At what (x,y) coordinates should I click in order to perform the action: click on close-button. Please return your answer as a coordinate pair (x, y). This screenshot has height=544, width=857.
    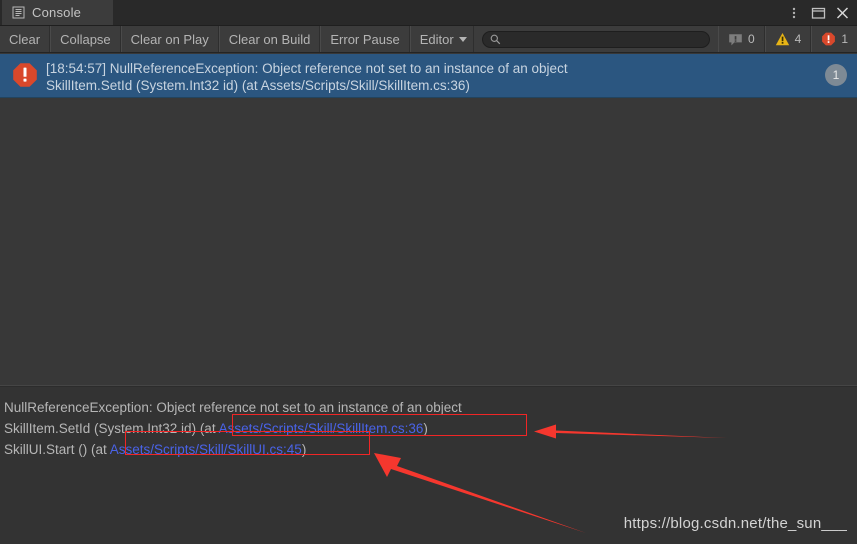
    Looking at the image, I should click on (842, 12).